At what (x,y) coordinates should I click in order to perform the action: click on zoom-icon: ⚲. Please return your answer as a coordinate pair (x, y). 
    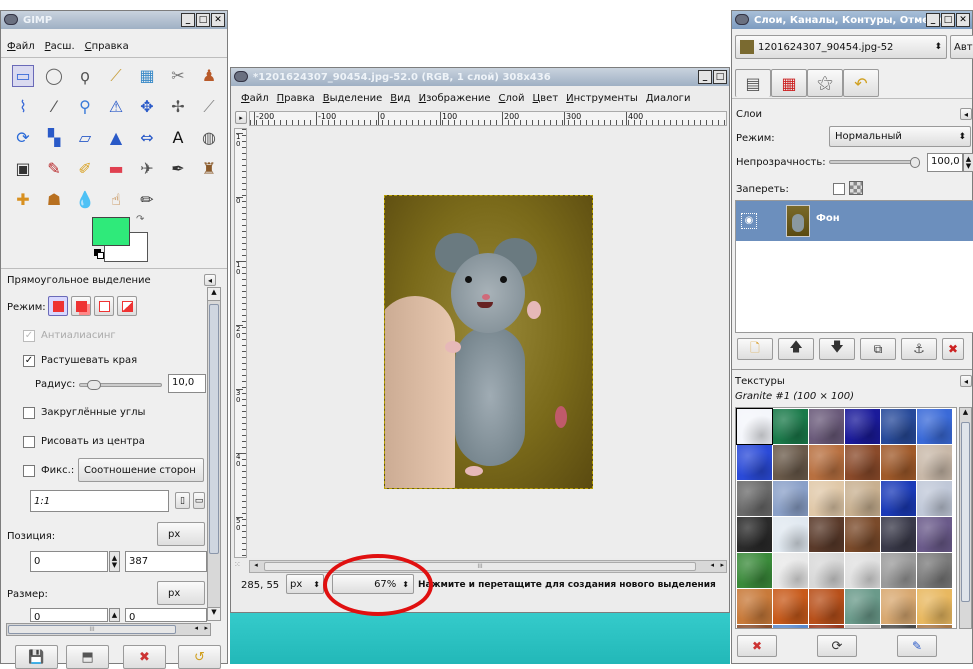
    Looking at the image, I should click on (85, 107).